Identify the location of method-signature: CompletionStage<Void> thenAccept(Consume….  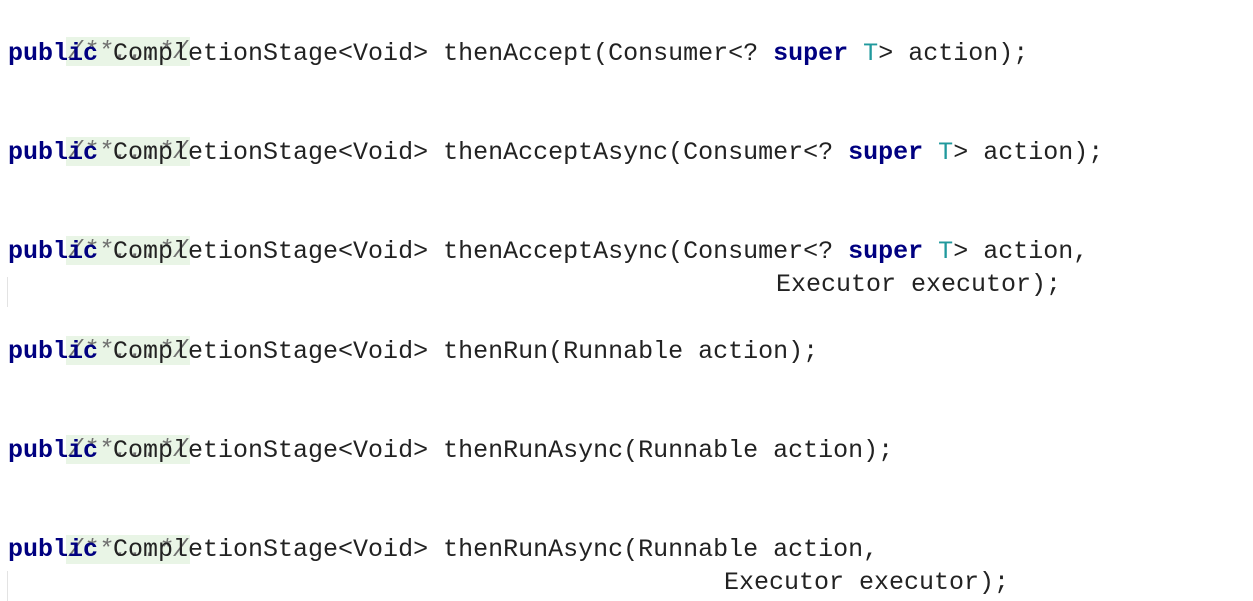
(436, 53).